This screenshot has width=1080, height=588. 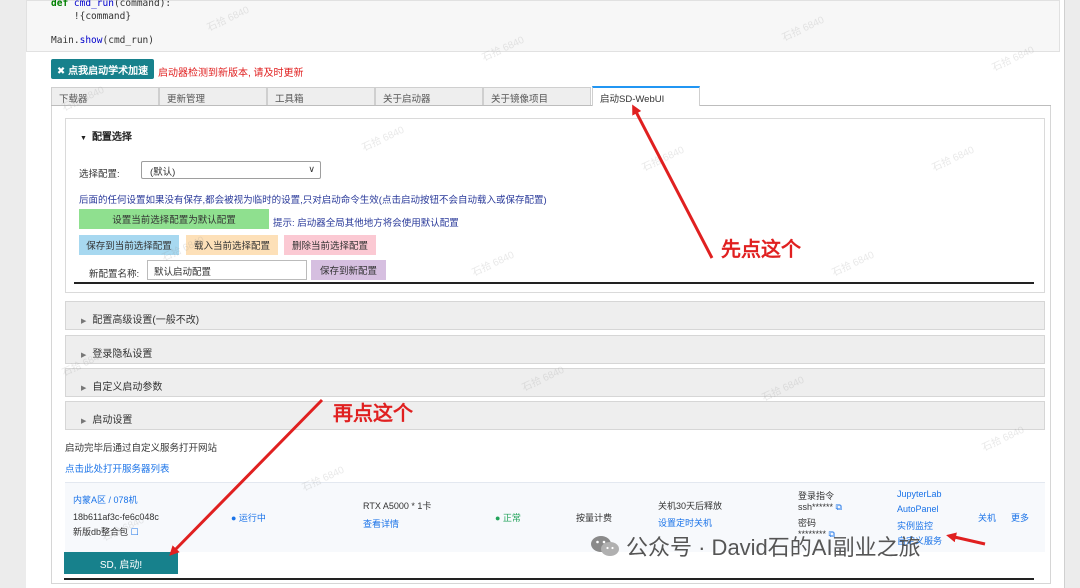 I want to click on new-config-name-label: 新配置名称:, so click(x=114, y=274).